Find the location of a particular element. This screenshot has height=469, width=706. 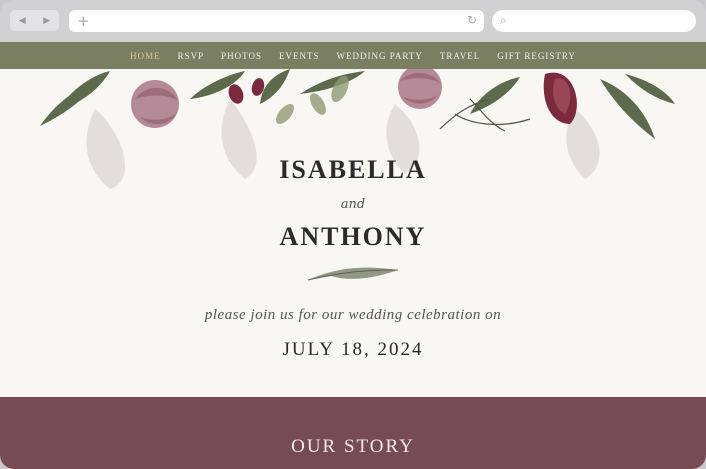

partner-two-name: ANTHONY is located at coordinates (353, 236).